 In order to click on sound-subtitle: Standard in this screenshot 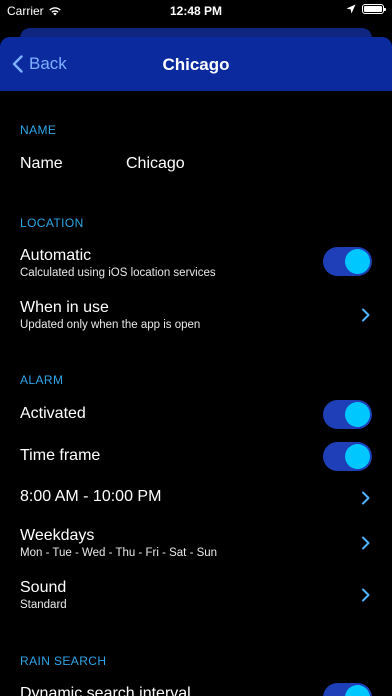, I will do `click(43, 605)`.